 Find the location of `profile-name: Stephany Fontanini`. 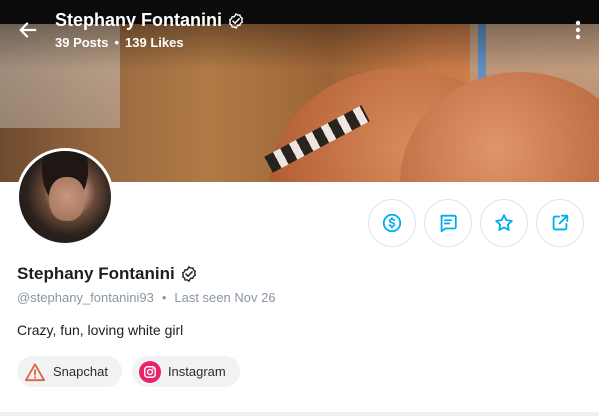

profile-name: Stephany Fontanini is located at coordinates (107, 274).